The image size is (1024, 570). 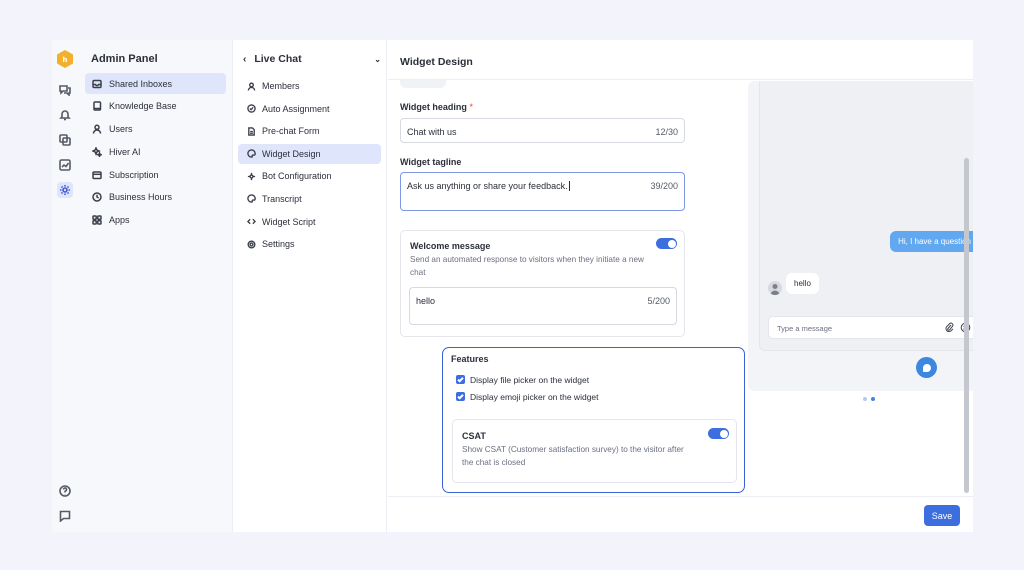 What do you see at coordinates (436, 62) in the screenshot?
I see `page-title: Widget Design` at bounding box center [436, 62].